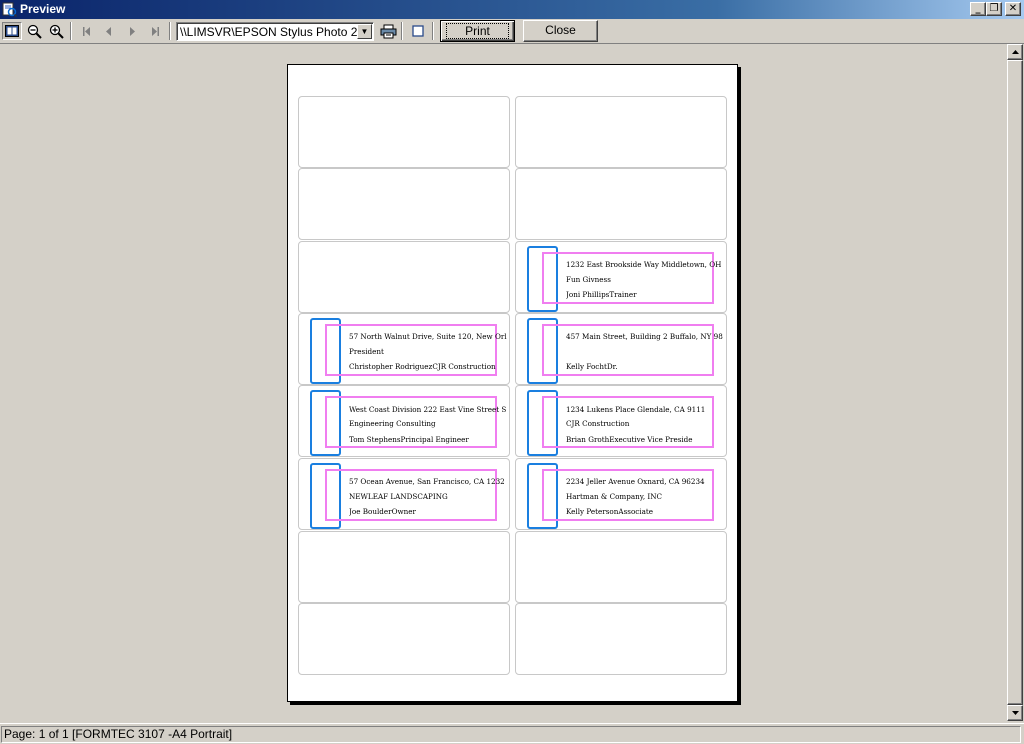  I want to click on label-name-line: Brian GrothExecutive Vice Preside, so click(647, 439).